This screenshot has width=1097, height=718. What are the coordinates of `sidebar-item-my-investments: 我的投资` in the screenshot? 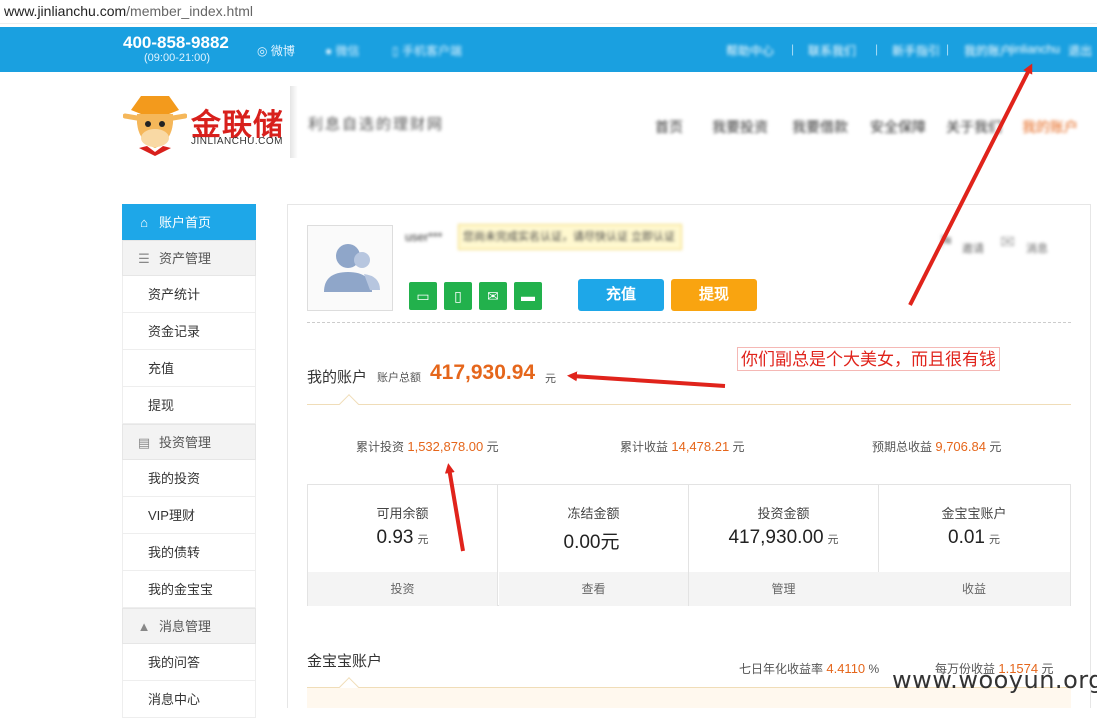 It's located at (189, 478).